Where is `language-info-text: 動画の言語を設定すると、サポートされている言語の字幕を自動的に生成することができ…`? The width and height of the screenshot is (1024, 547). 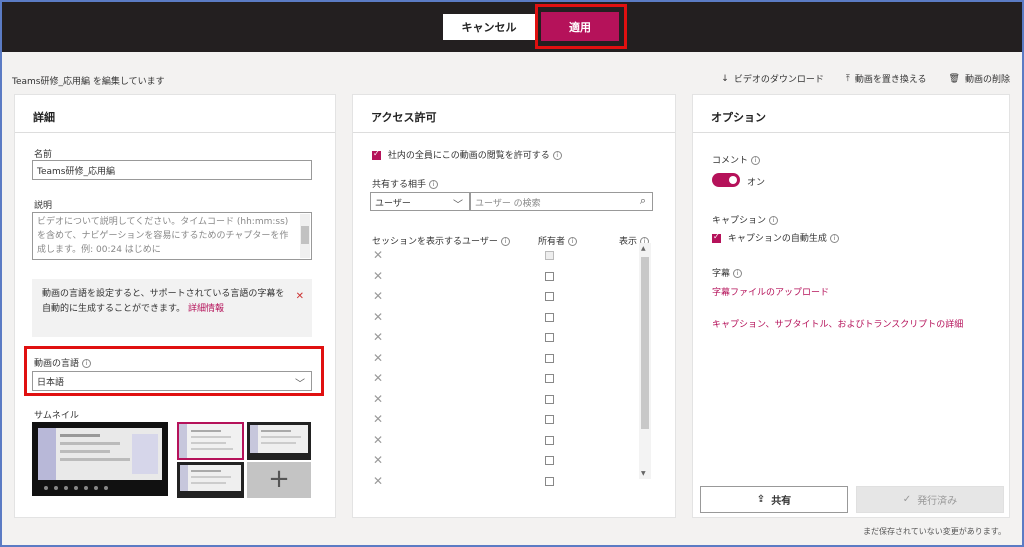 language-info-text: 動画の言語を設定すると、サポートされている言語の字幕を自動的に生成することができ… is located at coordinates (163, 301).